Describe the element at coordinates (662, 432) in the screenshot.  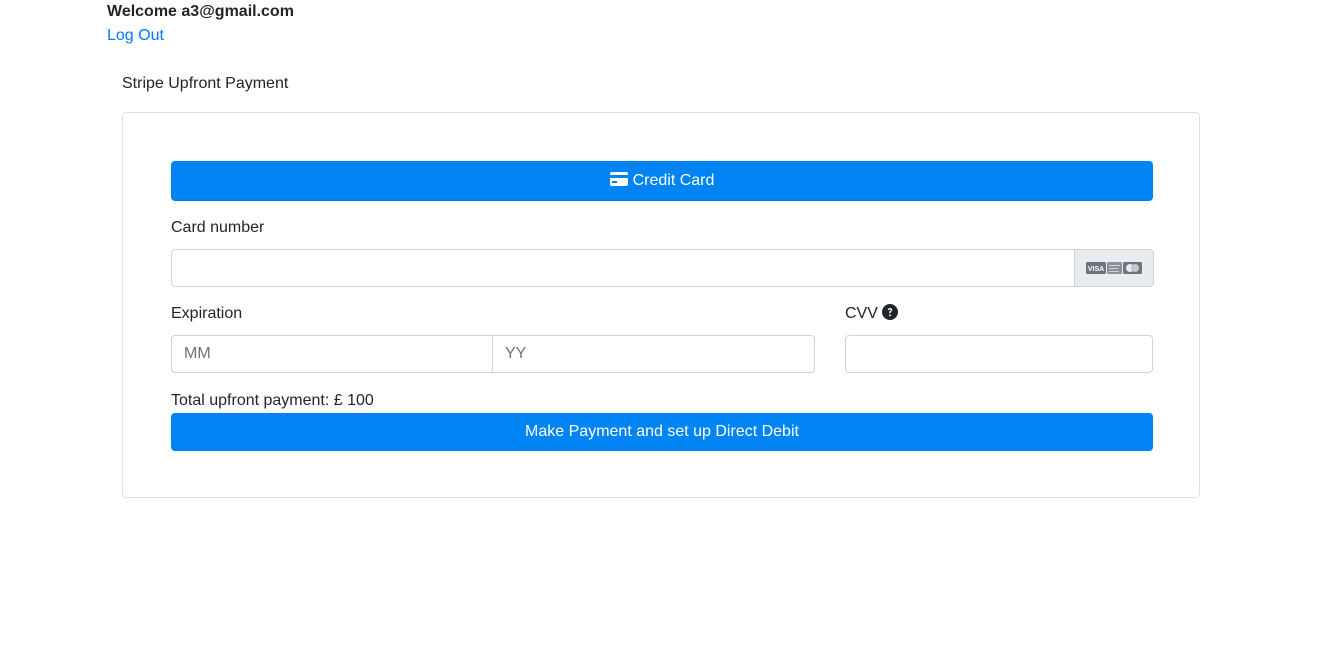
I see `make-payment-button: Make Payment and set up Direct Debit` at that location.